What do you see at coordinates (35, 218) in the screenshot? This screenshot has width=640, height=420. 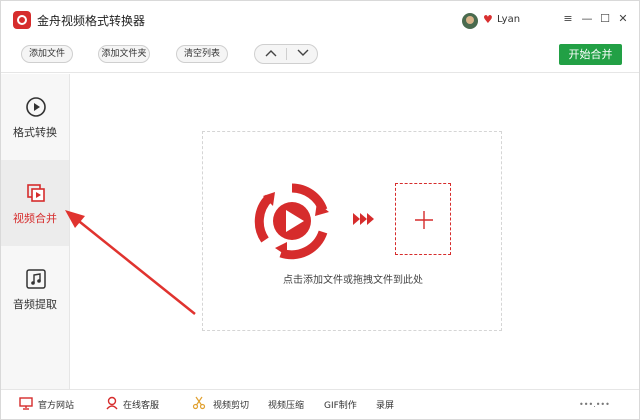 I see `sidebar-item-label: 视频合并` at bounding box center [35, 218].